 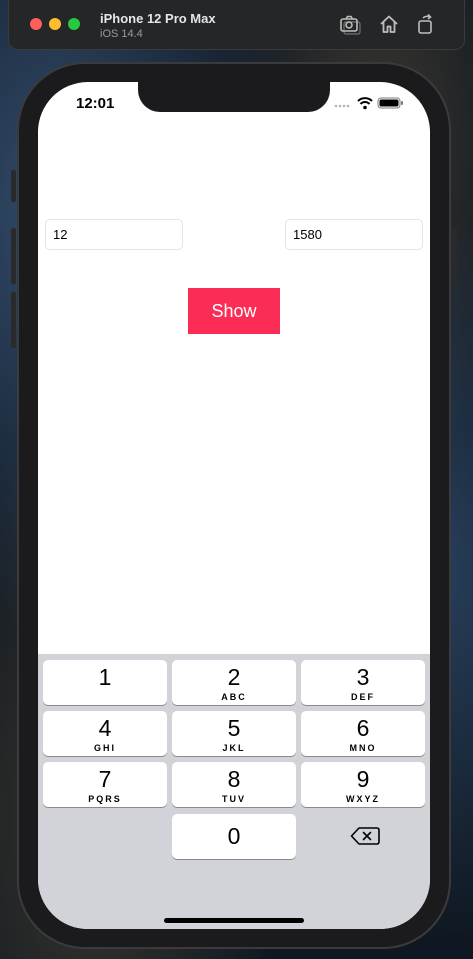 I want to click on home-icon, so click(x=389, y=24).